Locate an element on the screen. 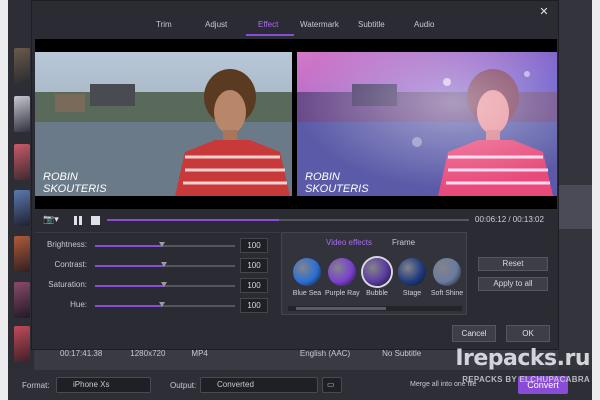  right-file-column is located at coordinates (575, 200).